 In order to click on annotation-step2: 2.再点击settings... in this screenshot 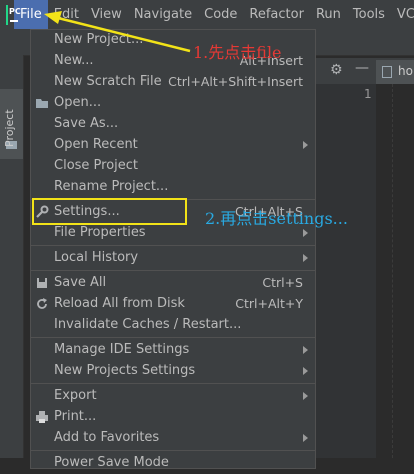, I will do `click(276, 218)`.